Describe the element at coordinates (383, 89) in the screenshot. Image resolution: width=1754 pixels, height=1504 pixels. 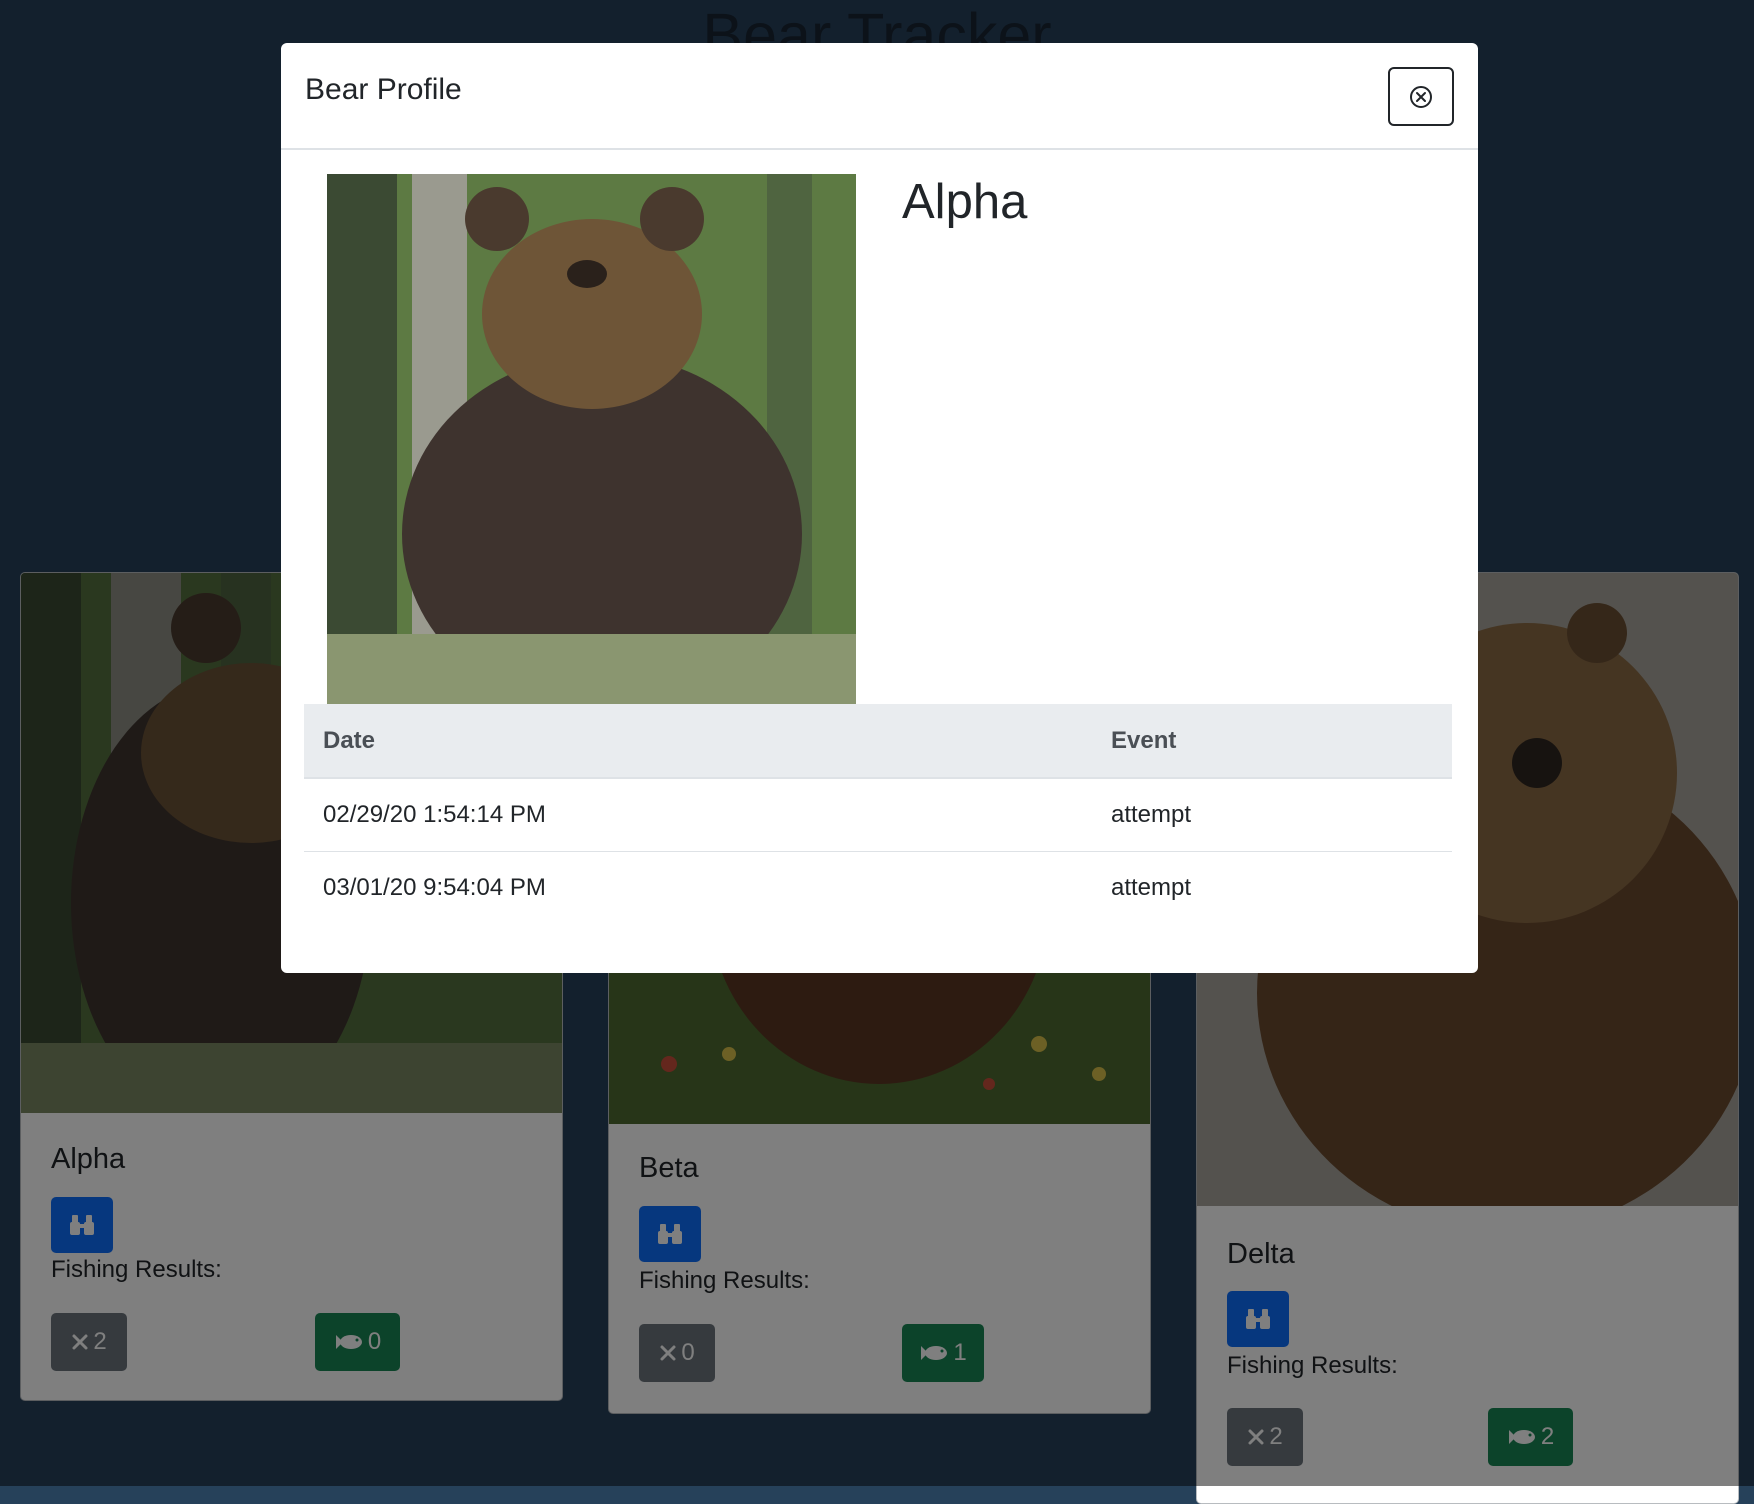
I see `modal-title: Bear Profile` at that location.